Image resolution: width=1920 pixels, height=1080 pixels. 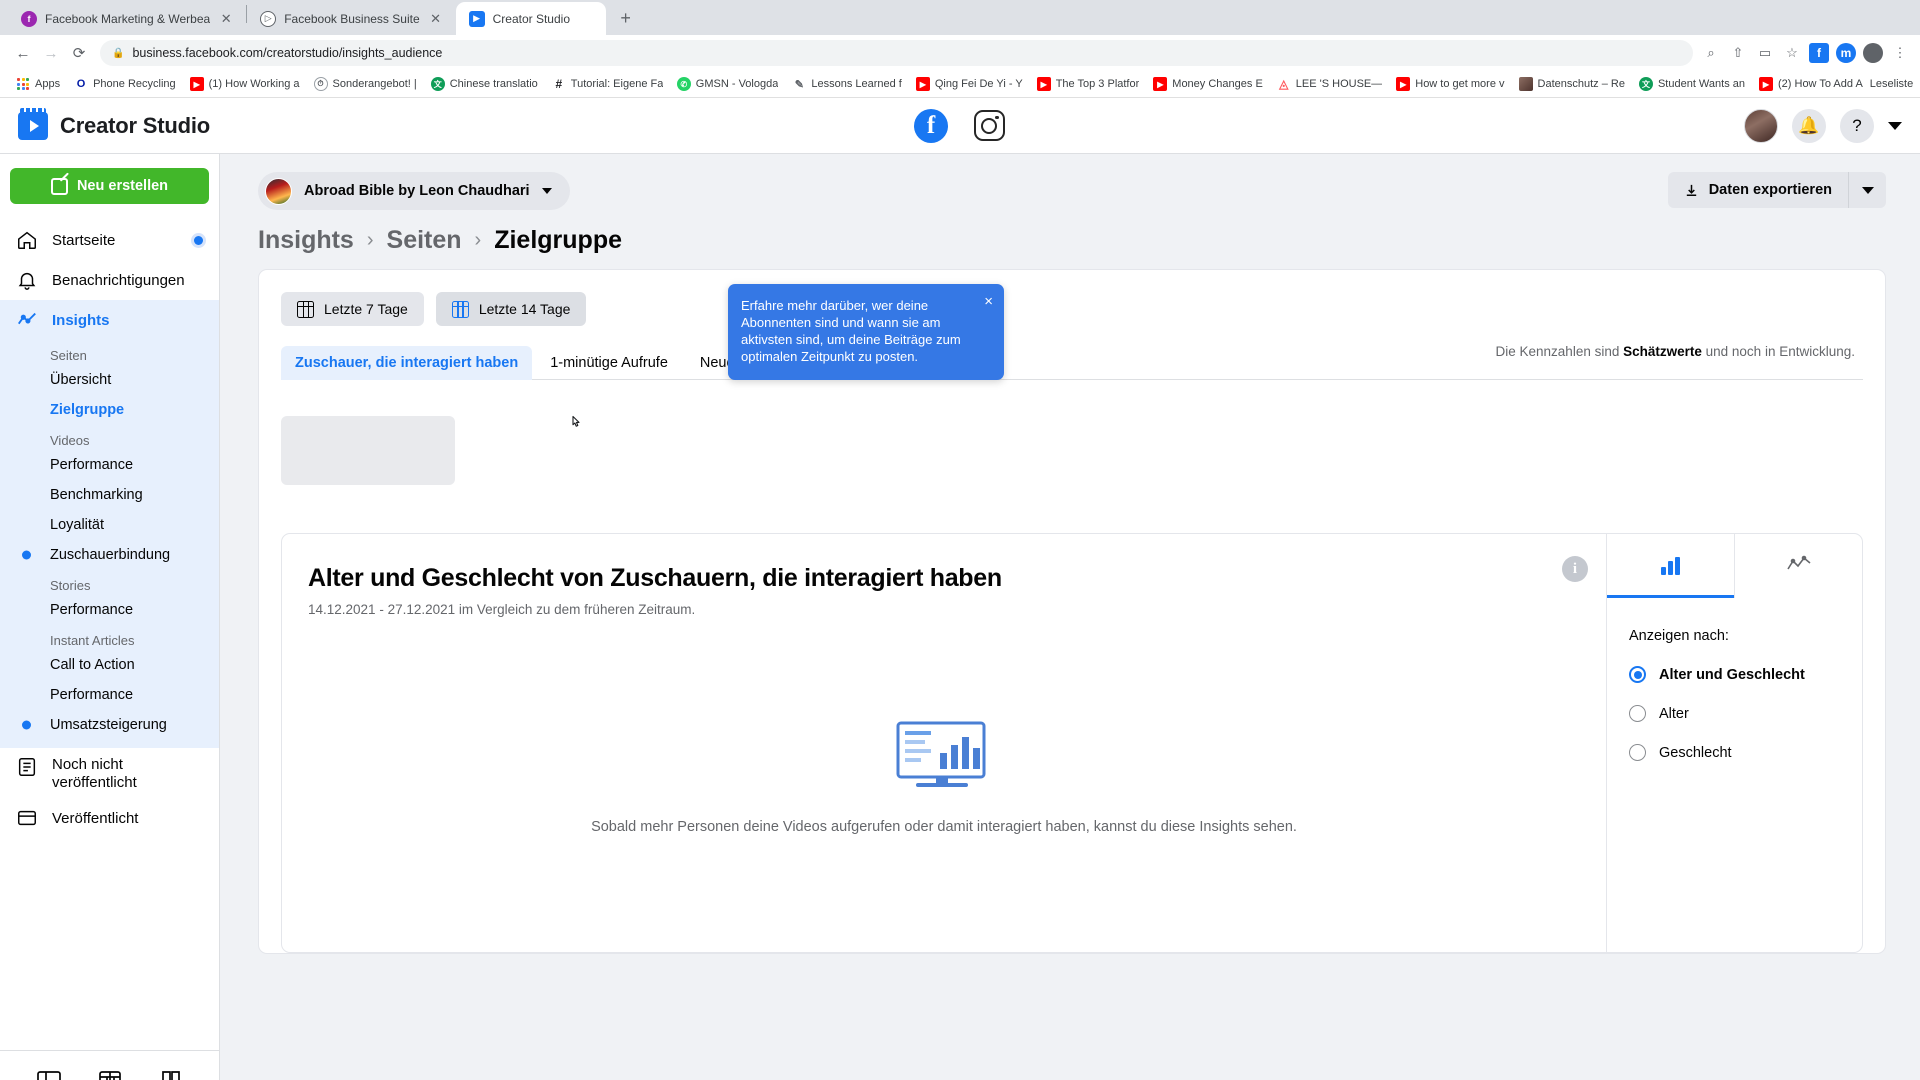 I want to click on reading-list-label: Leseliste, so click(x=1891, y=84).